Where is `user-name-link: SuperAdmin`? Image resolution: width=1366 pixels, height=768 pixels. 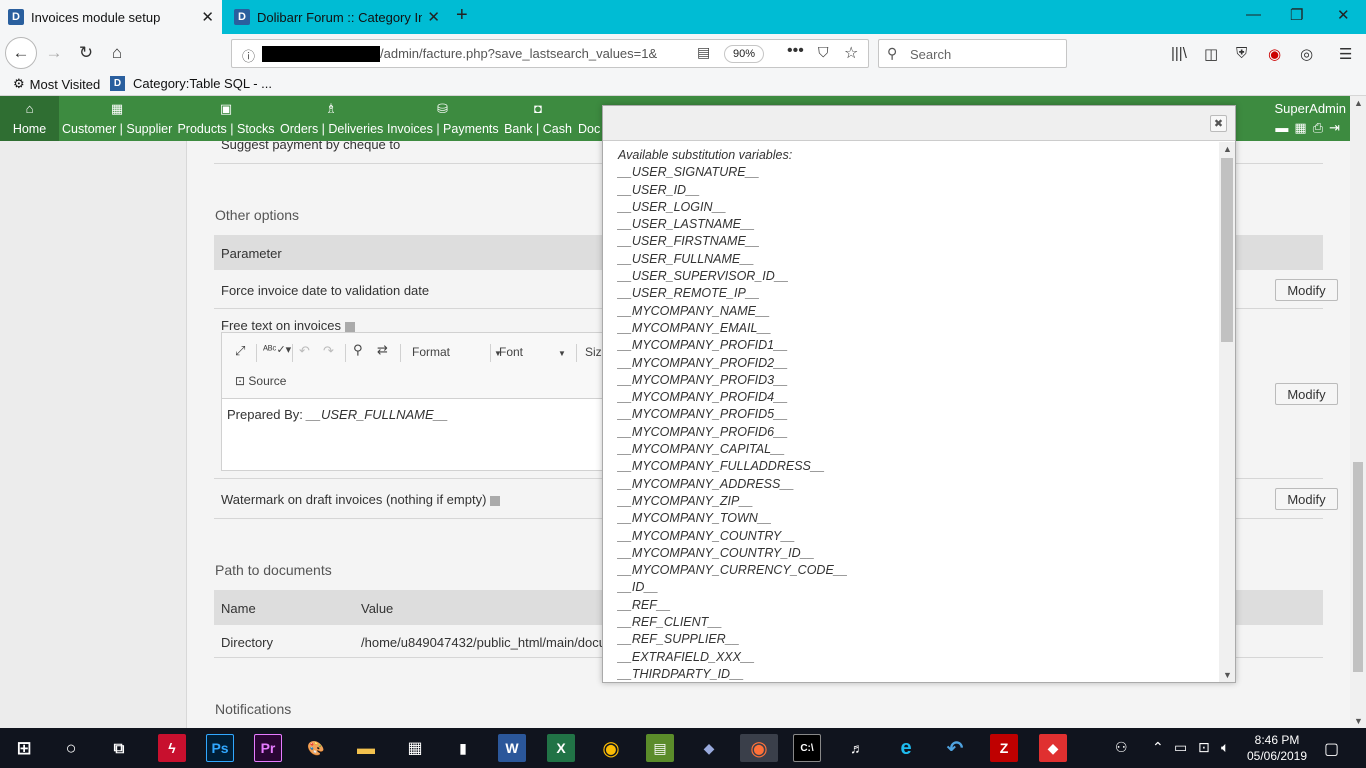 user-name-link: SuperAdmin is located at coordinates (1310, 108).